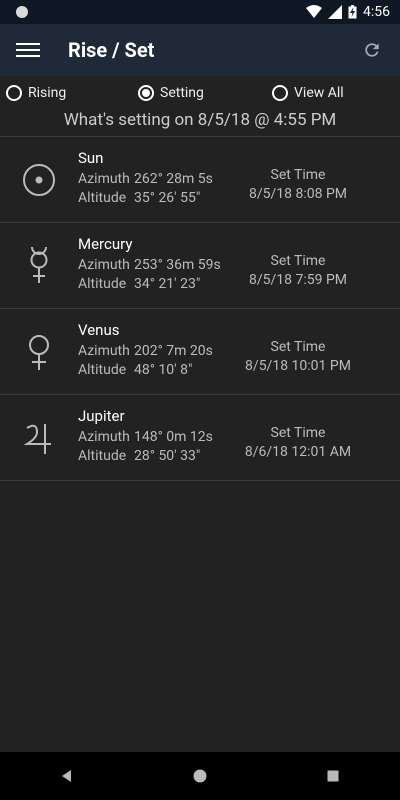 The image size is (400, 800). Describe the element at coordinates (298, 366) in the screenshot. I see `set-time-value: 8/5/18 10:01 PM` at that location.